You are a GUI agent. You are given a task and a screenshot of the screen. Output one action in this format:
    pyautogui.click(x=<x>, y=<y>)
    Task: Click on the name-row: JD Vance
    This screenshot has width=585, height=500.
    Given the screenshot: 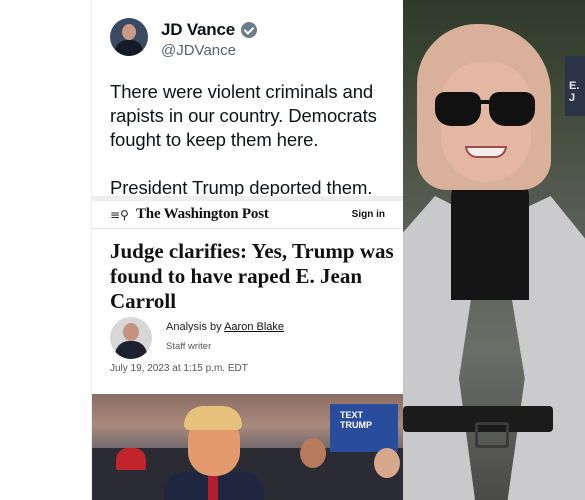 What is the action you would take?
    pyautogui.click(x=209, y=30)
    